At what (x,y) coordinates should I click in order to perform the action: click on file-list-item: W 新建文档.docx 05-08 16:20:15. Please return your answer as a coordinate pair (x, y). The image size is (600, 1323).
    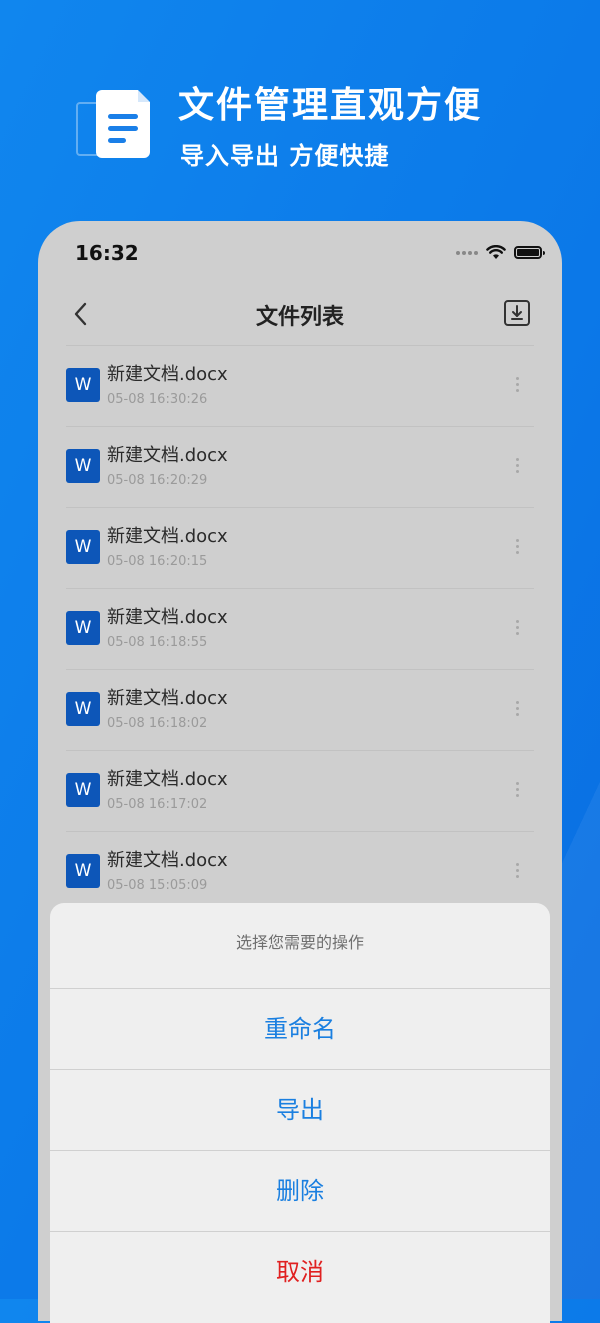
    Looking at the image, I should click on (300, 548).